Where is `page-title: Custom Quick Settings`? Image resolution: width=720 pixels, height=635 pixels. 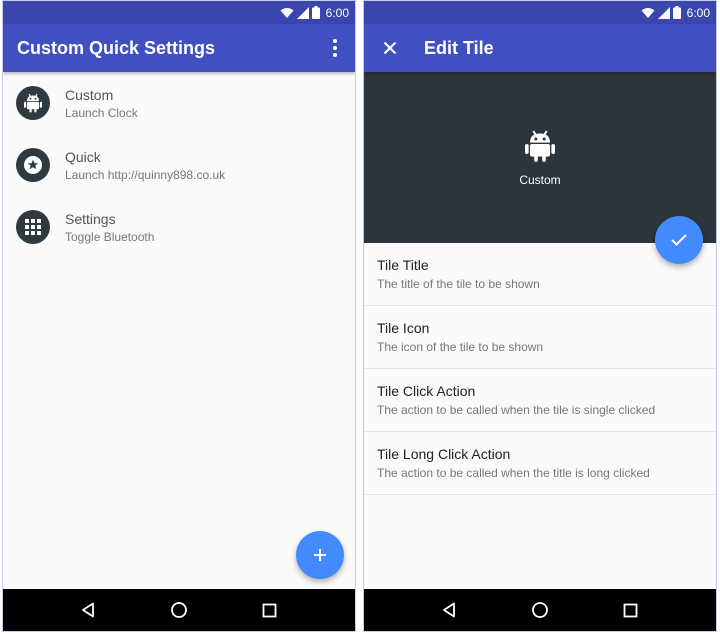 page-title: Custom Quick Settings is located at coordinates (116, 47).